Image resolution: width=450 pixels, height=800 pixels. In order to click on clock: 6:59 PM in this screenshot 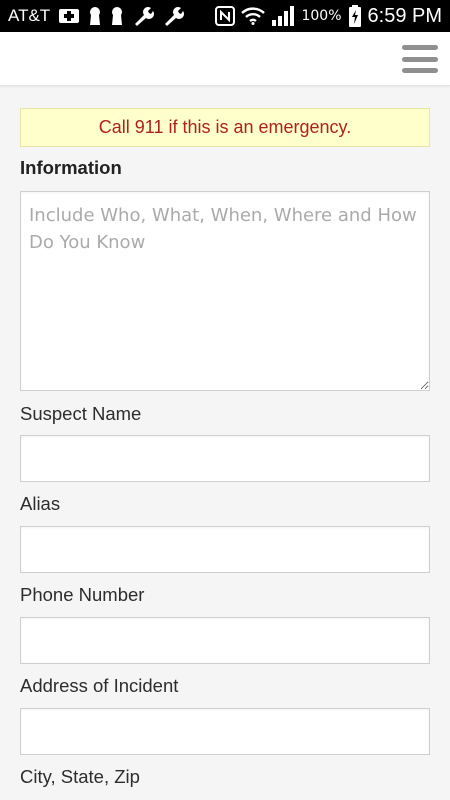, I will do `click(404, 15)`.